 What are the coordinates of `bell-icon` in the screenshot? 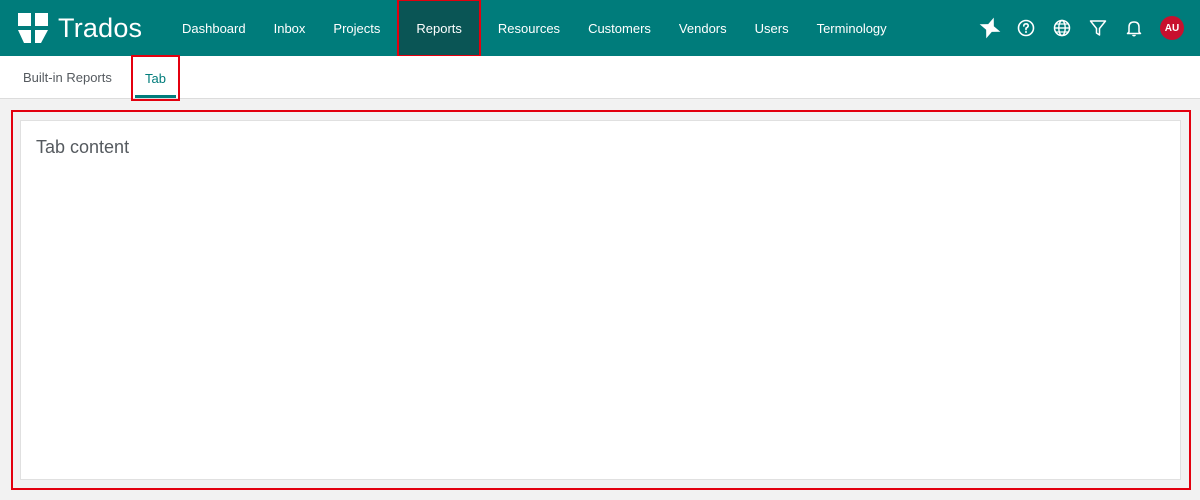 It's located at (1134, 28).